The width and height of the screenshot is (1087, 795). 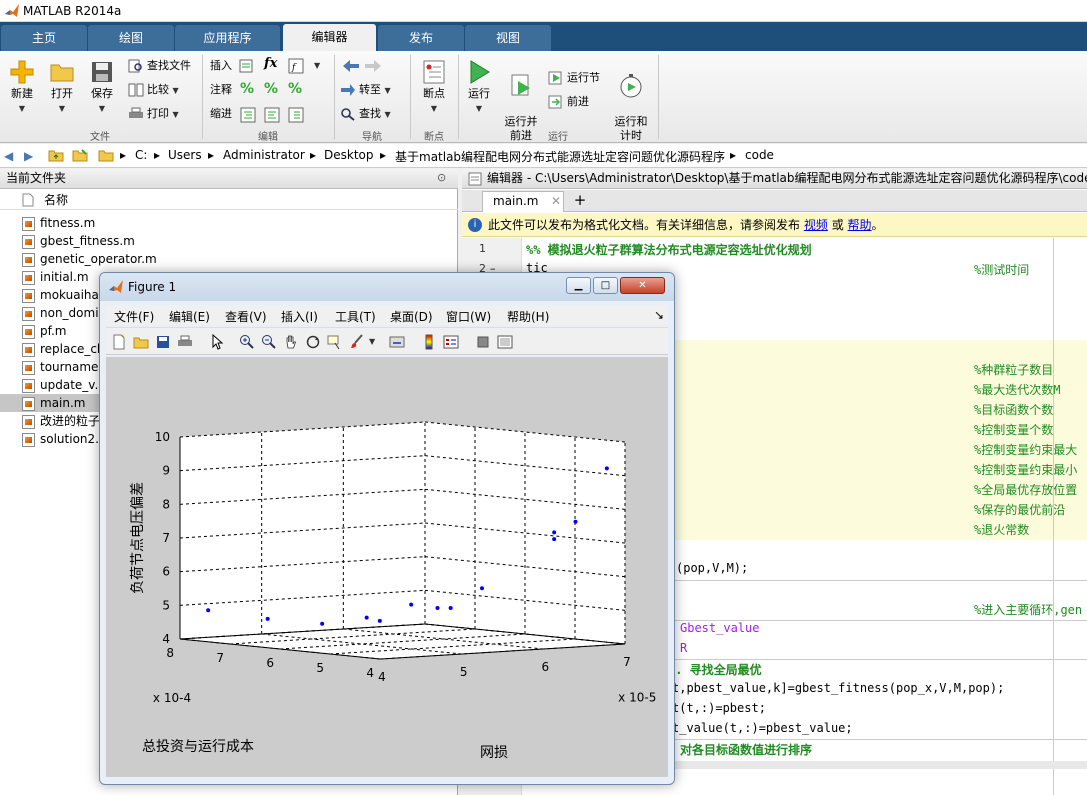 What do you see at coordinates (247, 89) in the screenshot?
I see `comment-percent-icon: %` at bounding box center [247, 89].